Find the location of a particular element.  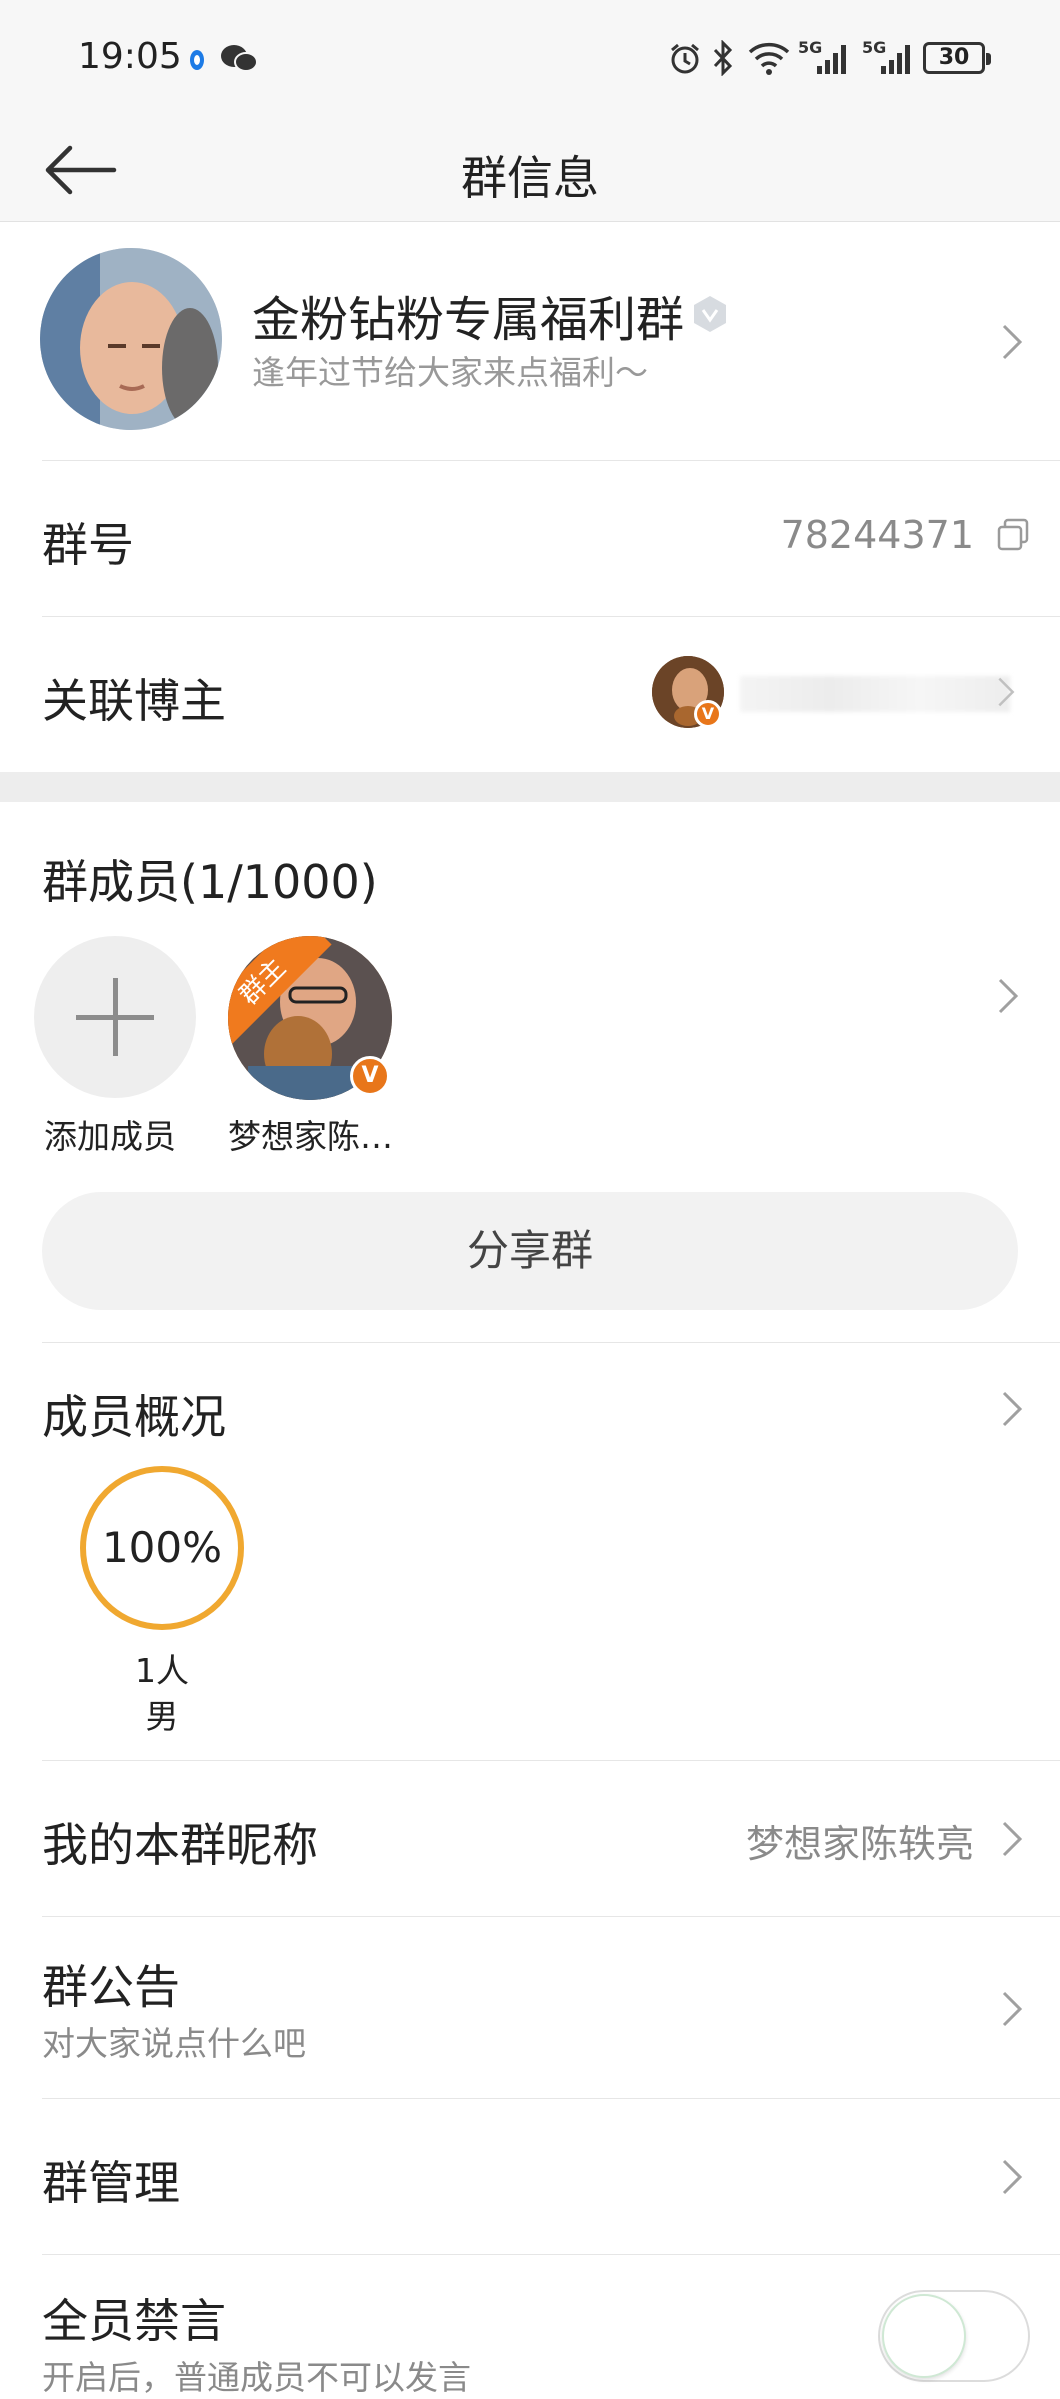

group-profile-row: 金粉钻粉专属福利群 逢年过节给大家来点福利～ is located at coordinates (530, 341).